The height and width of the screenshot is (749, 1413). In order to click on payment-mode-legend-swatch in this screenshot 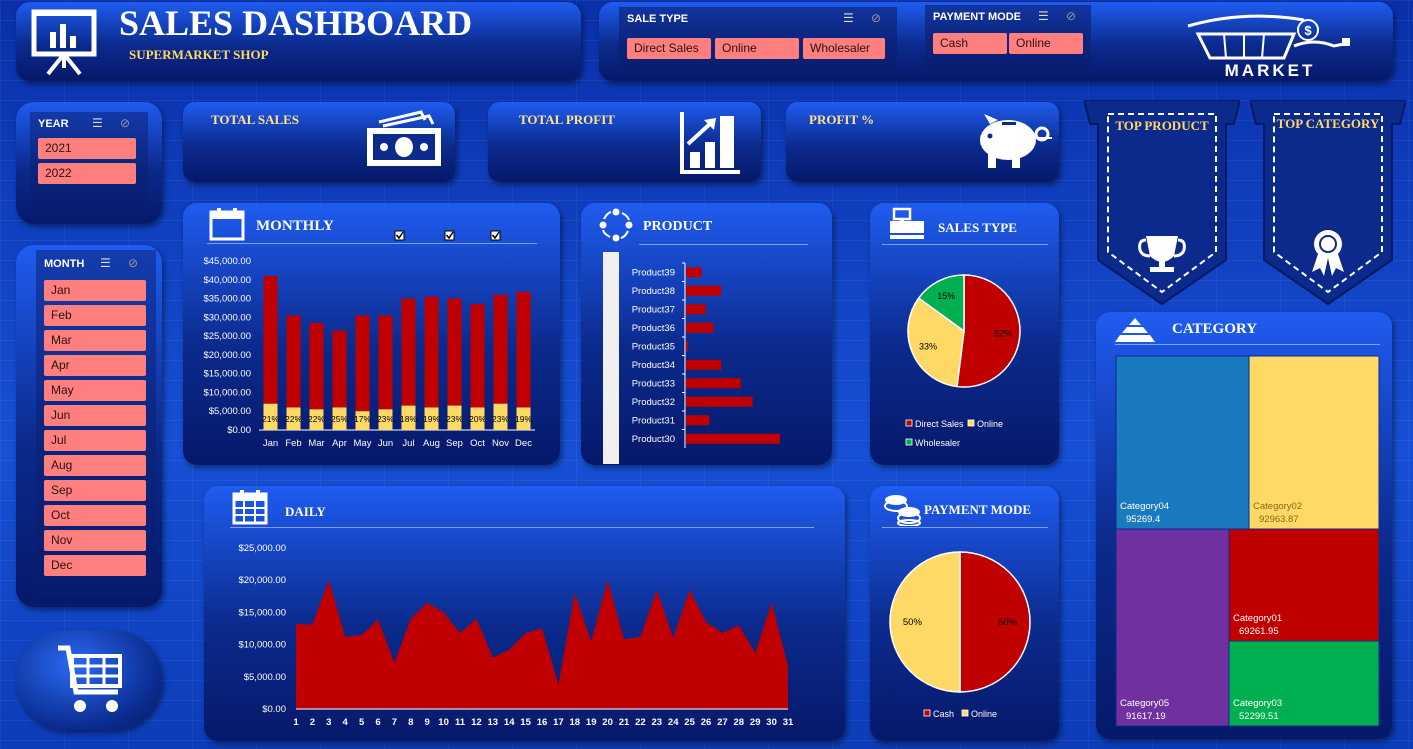, I will do `click(927, 713)`.